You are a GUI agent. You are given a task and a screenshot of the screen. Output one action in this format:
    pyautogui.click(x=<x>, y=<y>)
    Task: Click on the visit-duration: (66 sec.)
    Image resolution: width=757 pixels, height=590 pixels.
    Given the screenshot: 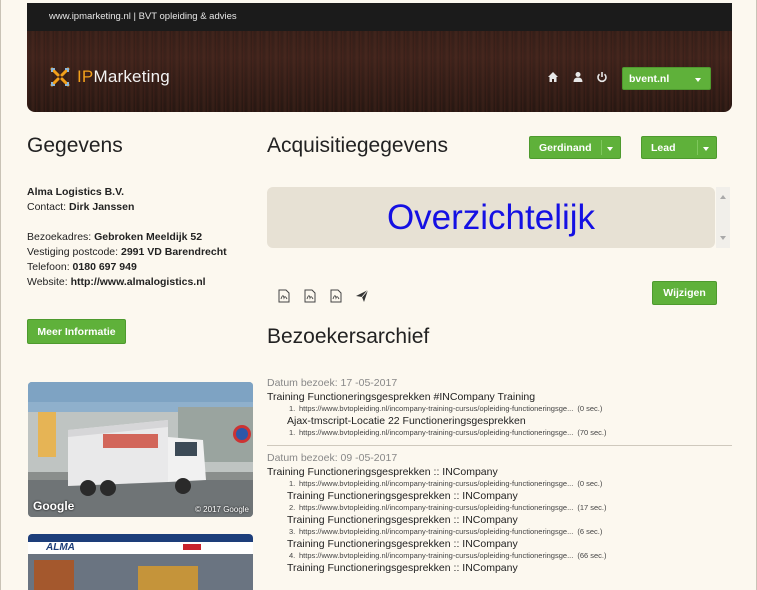 What is the action you would take?
    pyautogui.click(x=592, y=555)
    